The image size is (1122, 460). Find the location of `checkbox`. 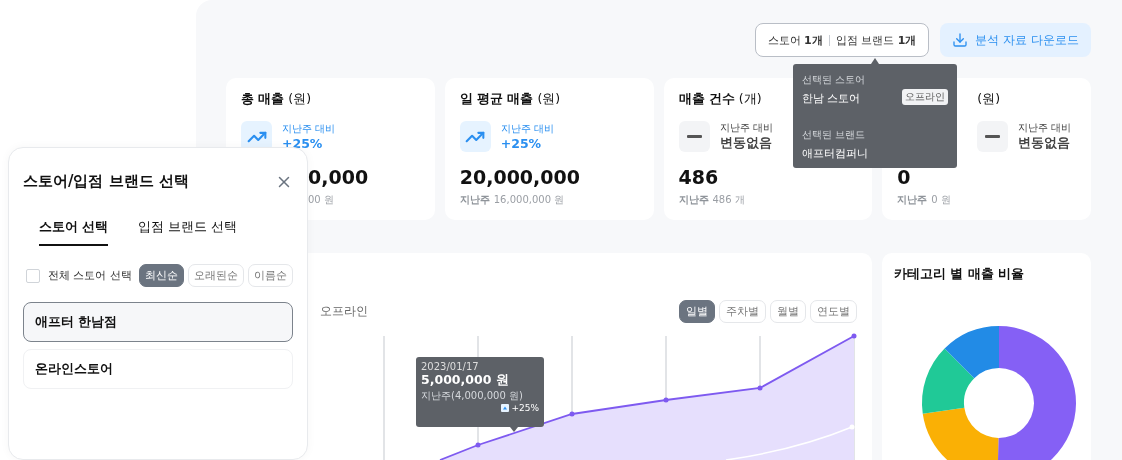

checkbox is located at coordinates (33, 275).